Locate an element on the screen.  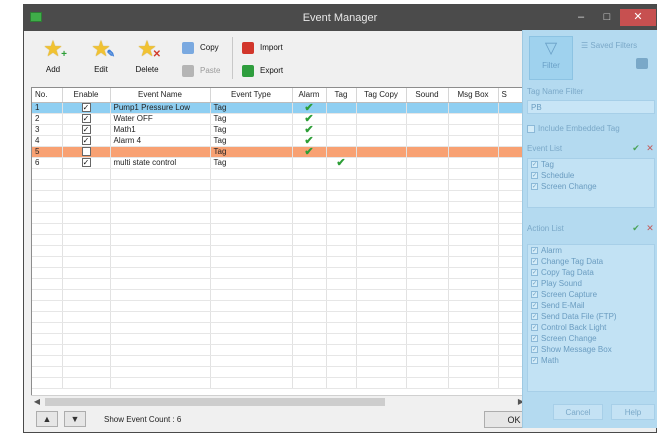
action-item-label: Send Data File (FTP) is located at coordinates (579, 316).